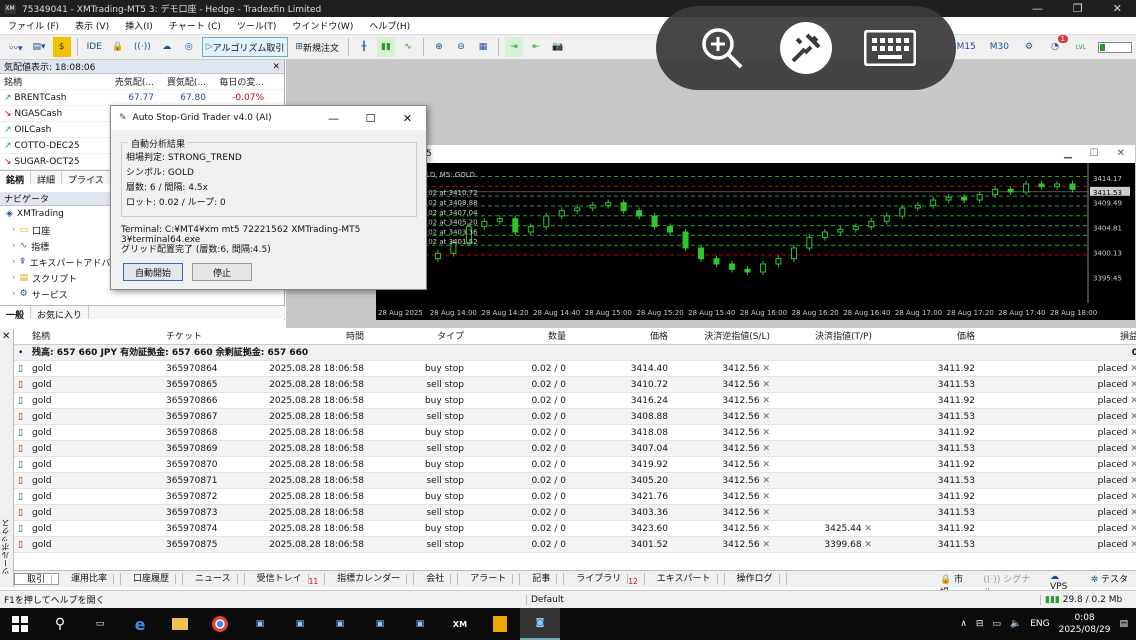 The image size is (1136, 640). What do you see at coordinates (685, 579) in the screenshot?
I see `toolbox-tab: エキスパート` at bounding box center [685, 579].